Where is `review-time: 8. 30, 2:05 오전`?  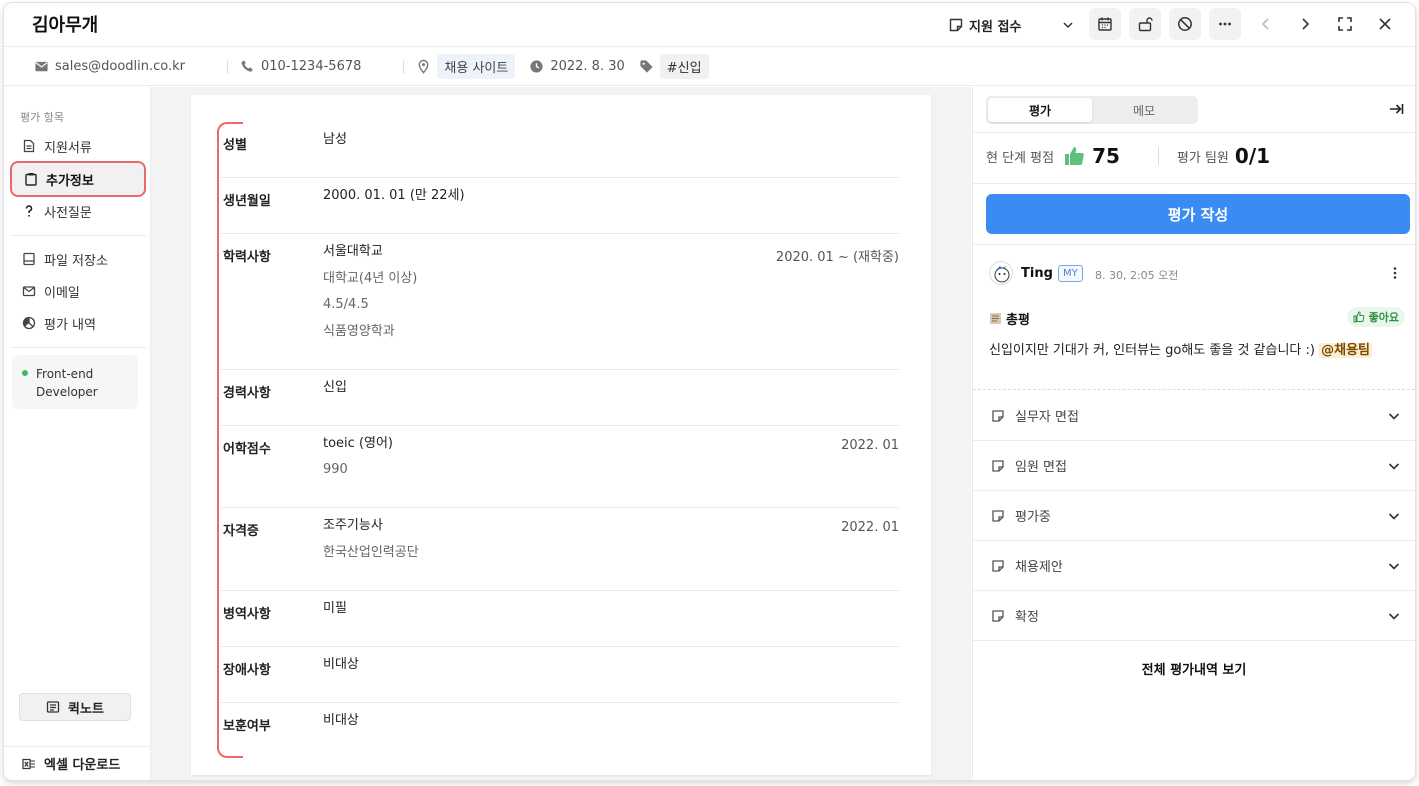
review-time: 8. 30, 2:05 오전 is located at coordinates (1137, 275).